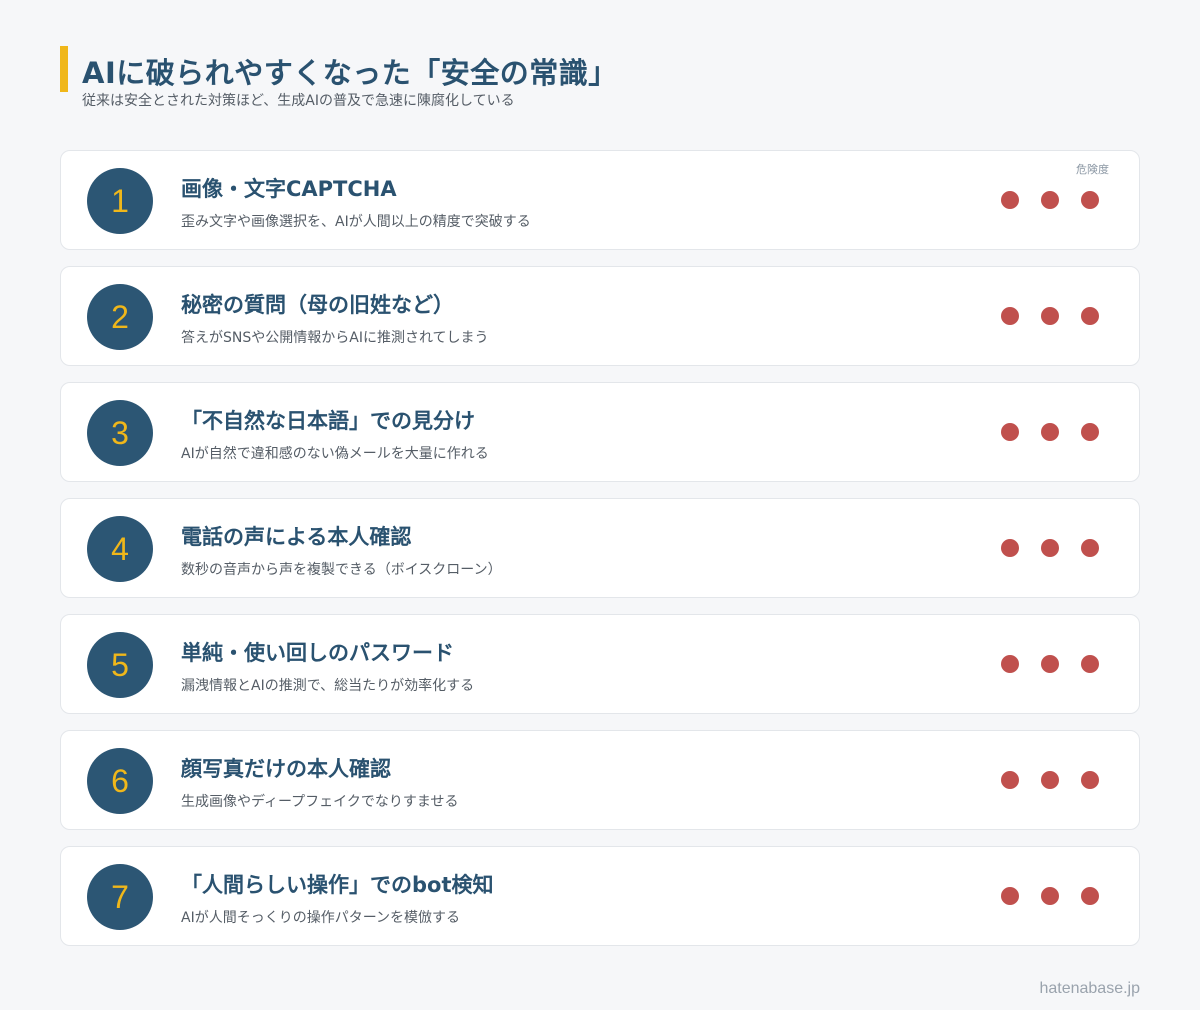 The image size is (1200, 1010). Describe the element at coordinates (600, 316) in the screenshot. I see `list-item: 2 秘密の質問（母の旧姓など） 答えがSNSや公開情報からAIに推測されてしまう` at that location.